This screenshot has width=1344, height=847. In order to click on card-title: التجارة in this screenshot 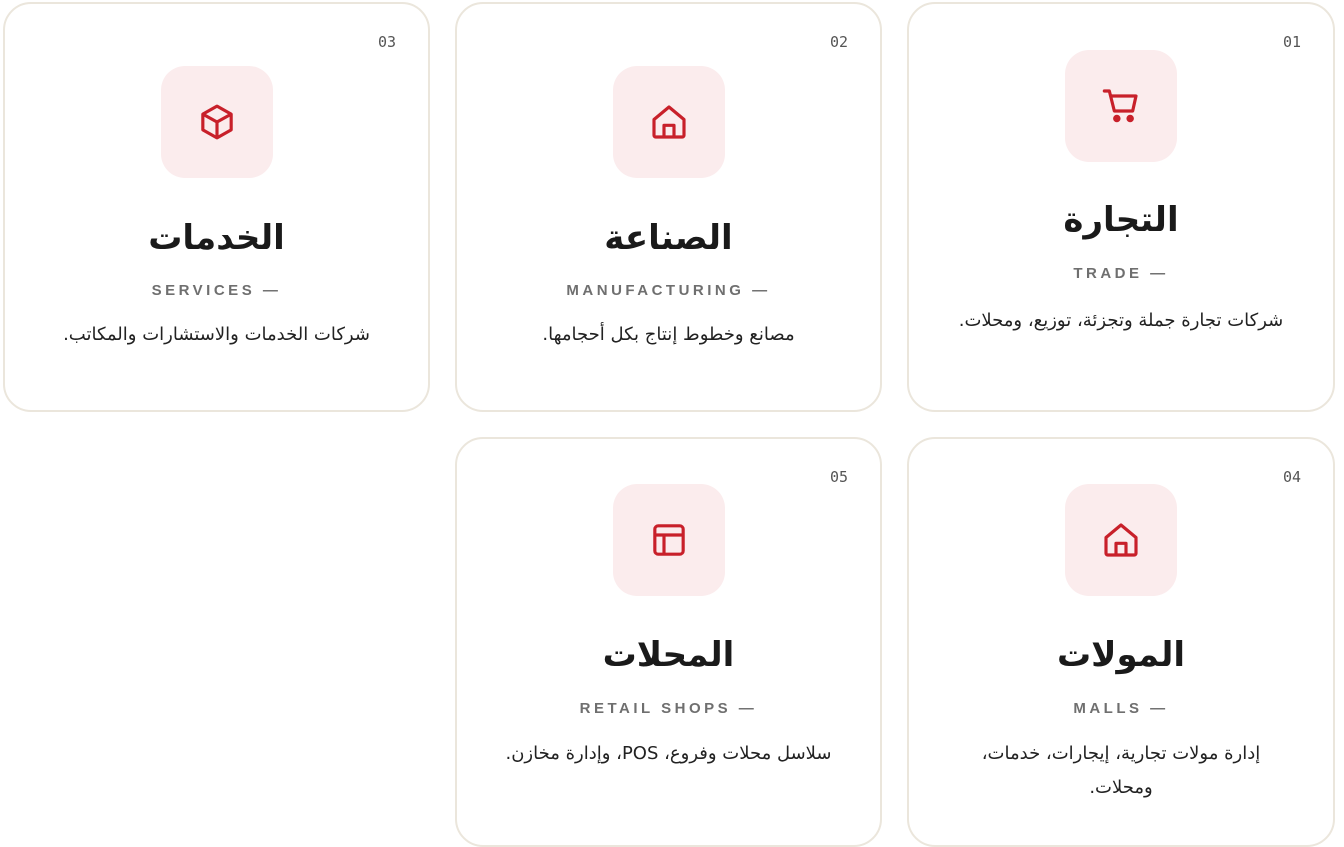, I will do `click(1121, 220)`.